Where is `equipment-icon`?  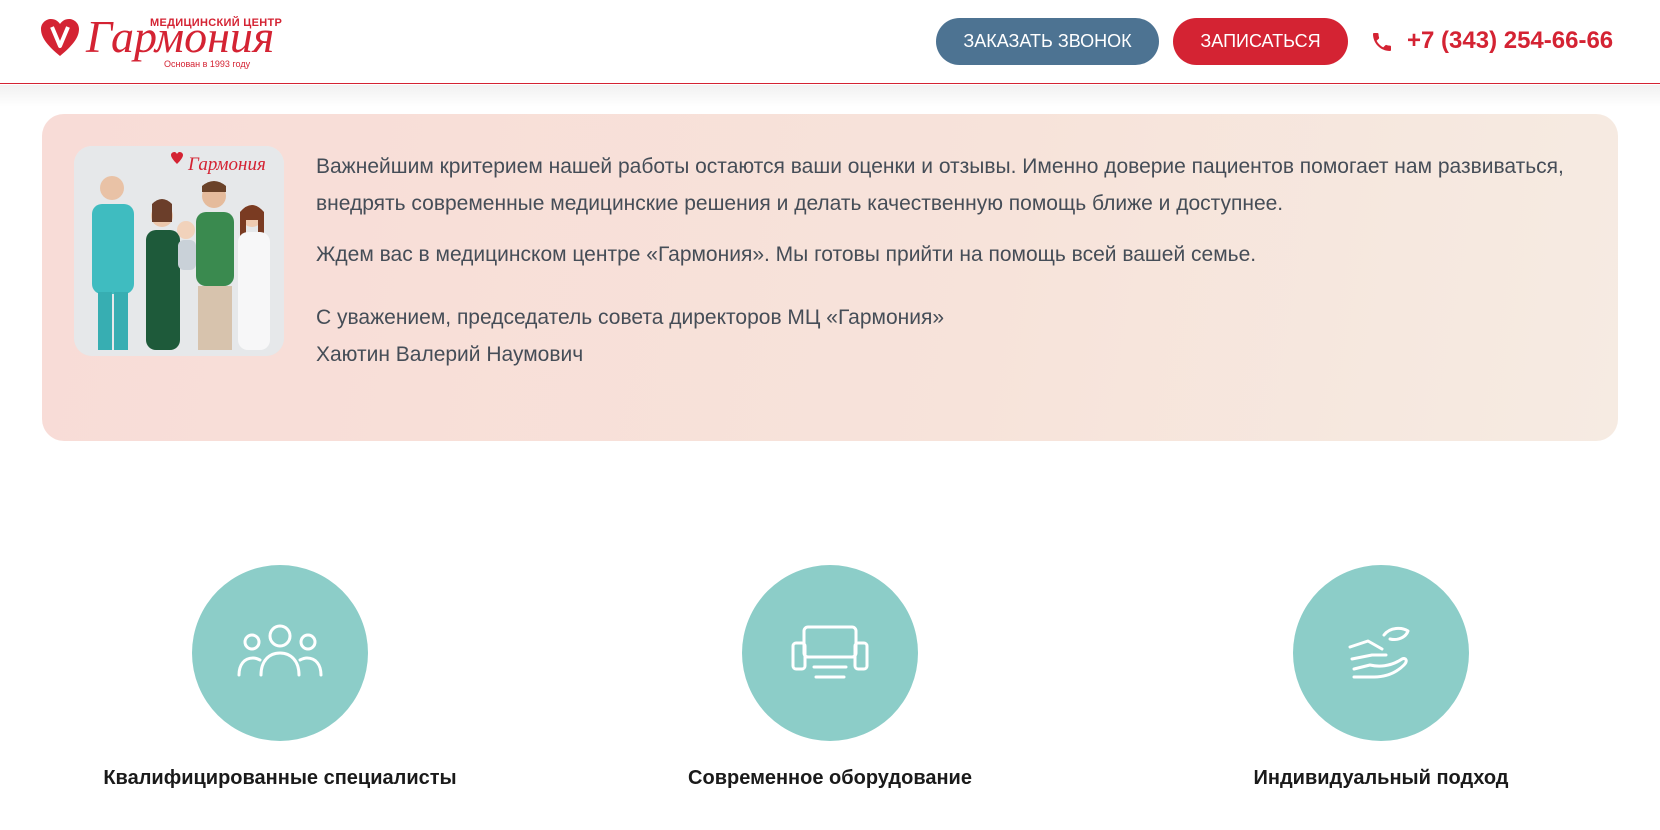 equipment-icon is located at coordinates (830, 652).